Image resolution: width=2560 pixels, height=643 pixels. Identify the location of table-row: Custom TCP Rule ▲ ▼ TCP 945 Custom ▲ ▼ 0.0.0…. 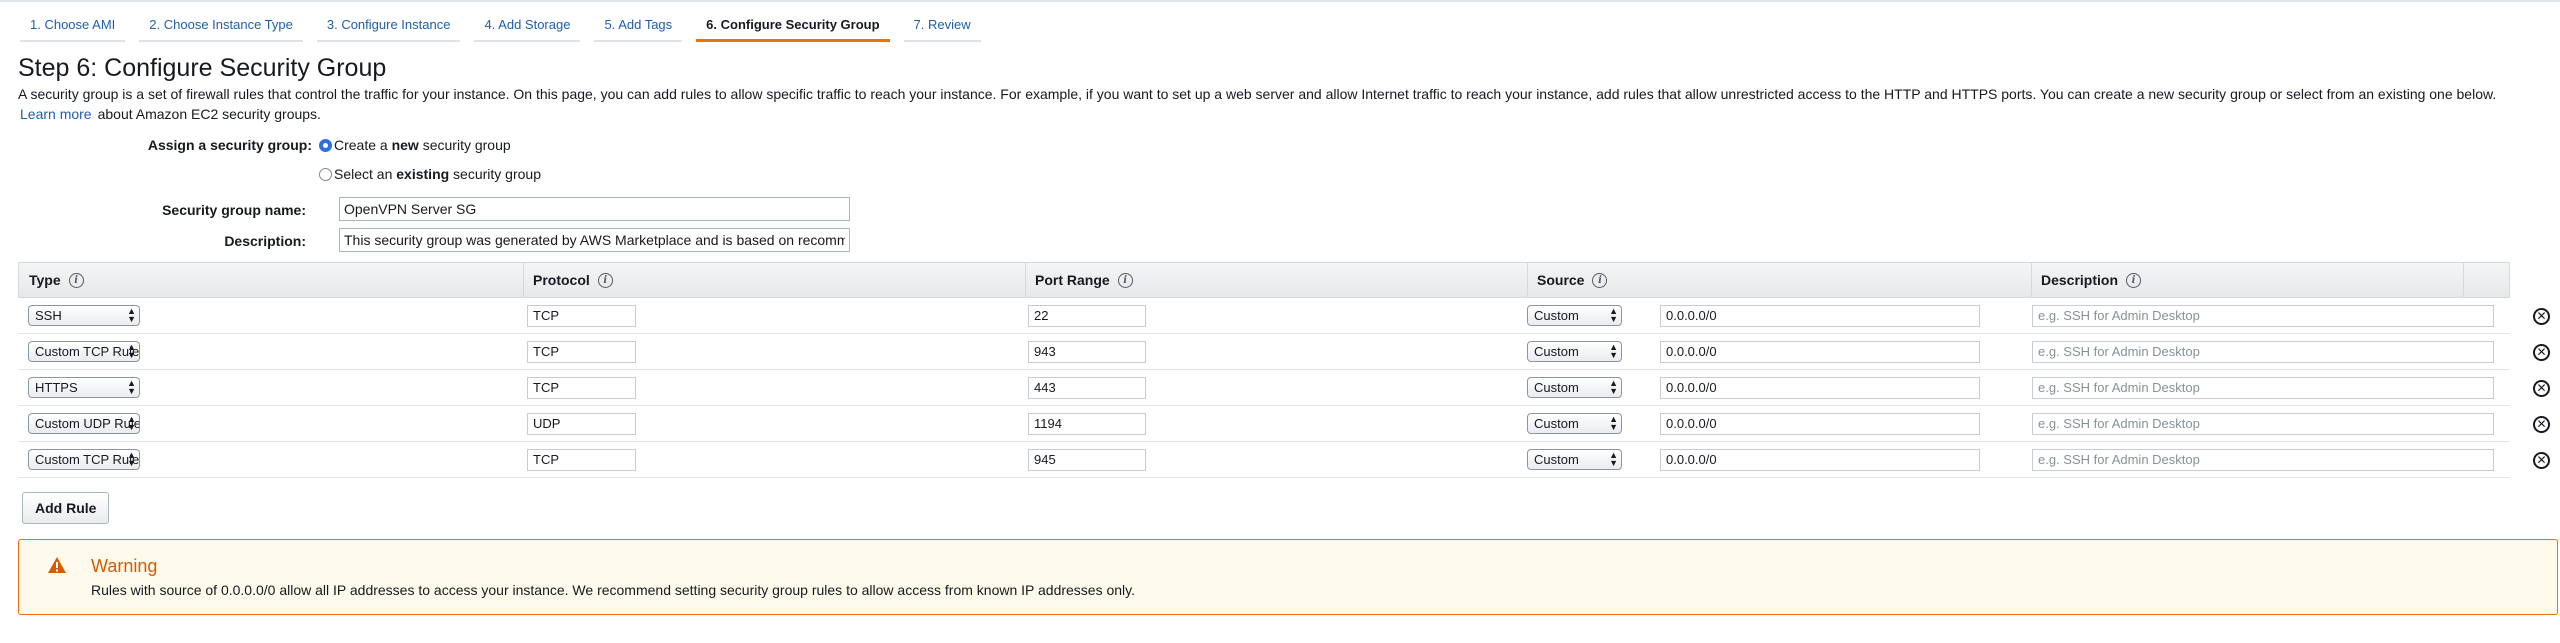
(1284, 460).